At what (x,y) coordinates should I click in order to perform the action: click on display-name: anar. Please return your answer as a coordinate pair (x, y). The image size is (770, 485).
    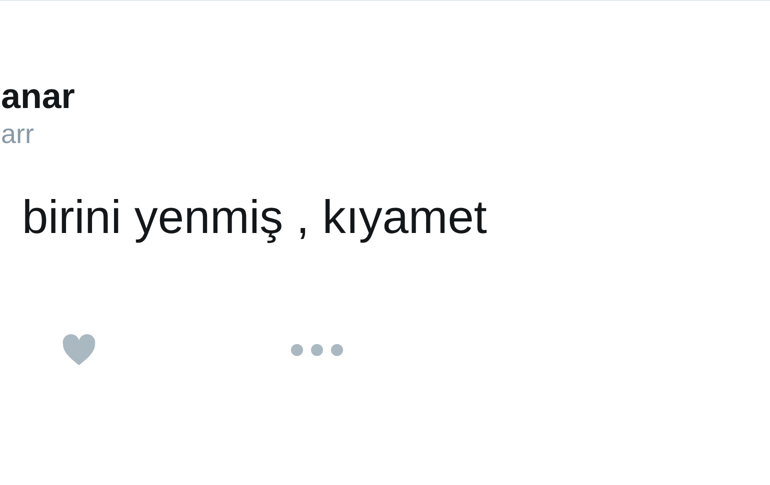
    Looking at the image, I should click on (38, 97).